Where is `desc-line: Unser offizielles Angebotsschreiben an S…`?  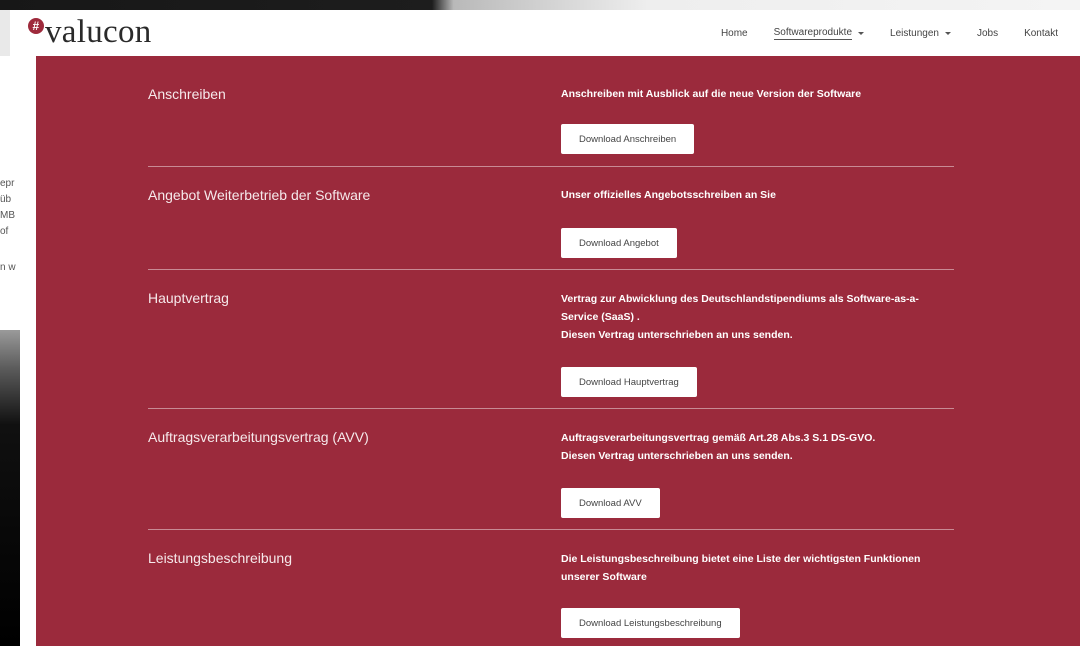
desc-line: Unser offizielles Angebotsschreiben an S… is located at coordinates (668, 195).